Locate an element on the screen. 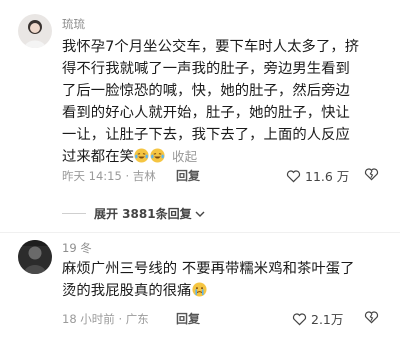  like-button: 11.6 万 is located at coordinates (317, 175).